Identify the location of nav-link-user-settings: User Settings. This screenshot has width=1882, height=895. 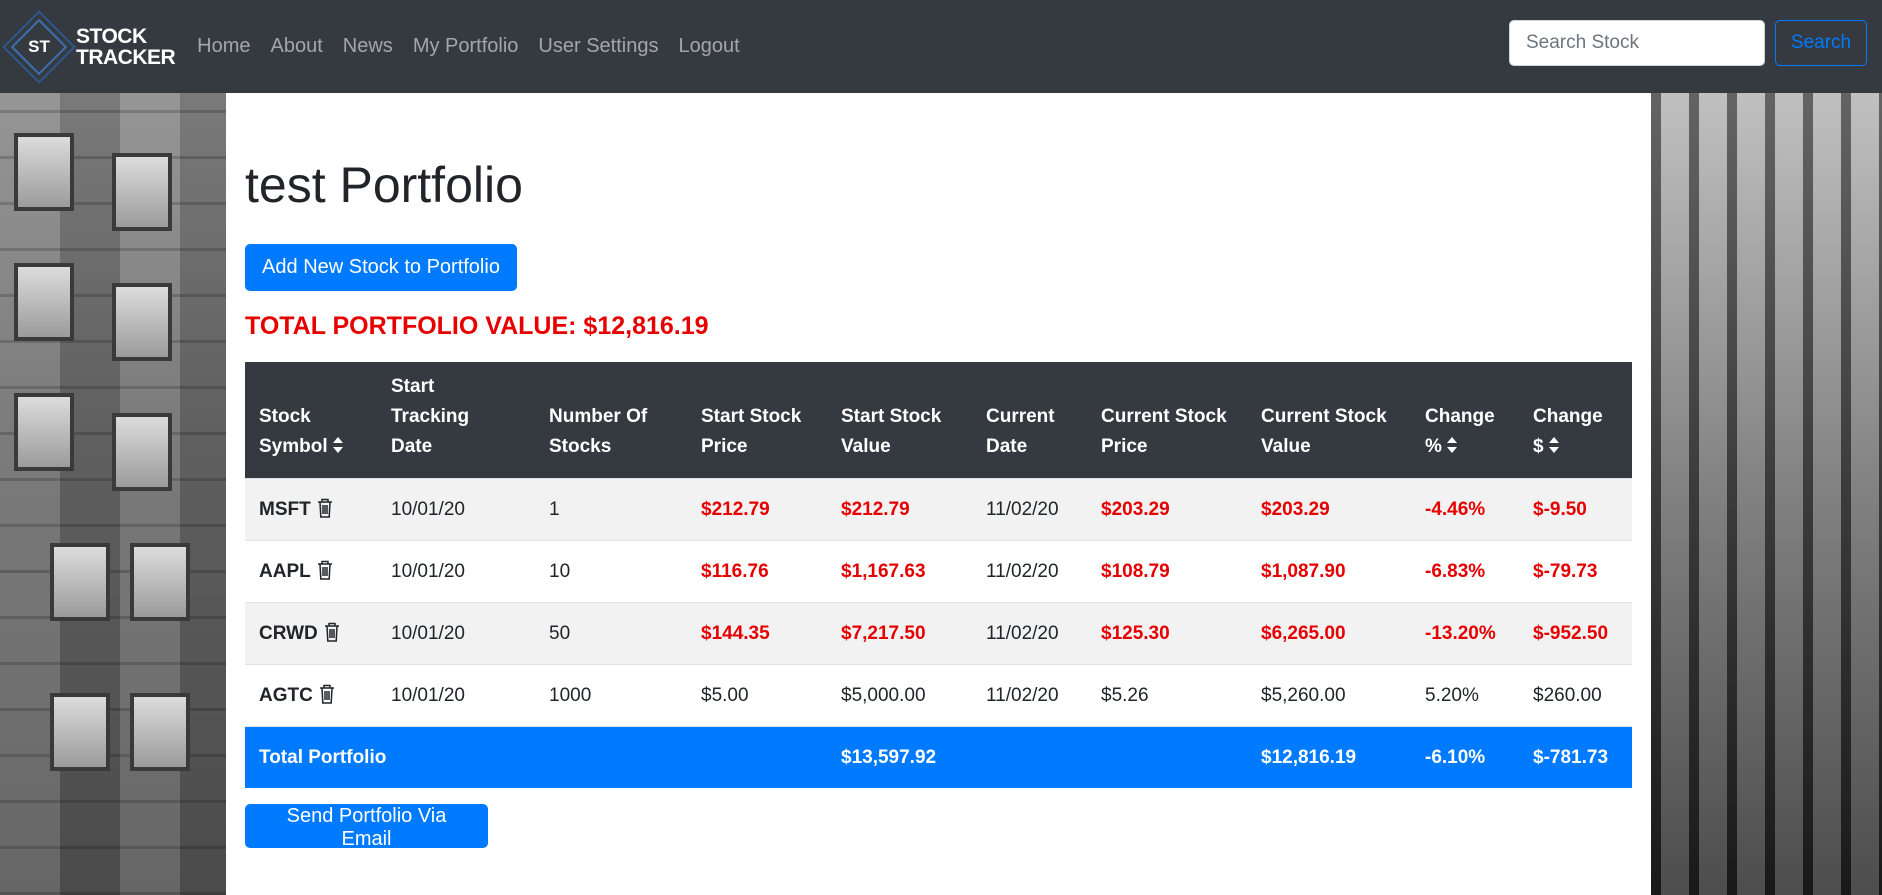
(598, 46).